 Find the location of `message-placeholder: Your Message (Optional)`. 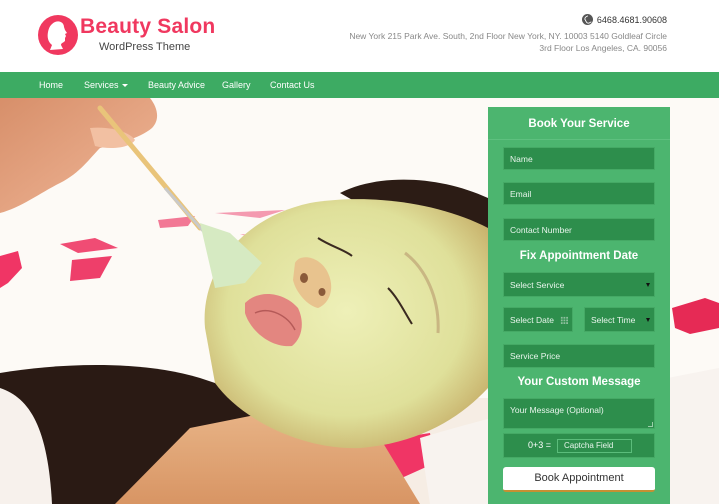

message-placeholder: Your Message (Optional) is located at coordinates (557, 410).